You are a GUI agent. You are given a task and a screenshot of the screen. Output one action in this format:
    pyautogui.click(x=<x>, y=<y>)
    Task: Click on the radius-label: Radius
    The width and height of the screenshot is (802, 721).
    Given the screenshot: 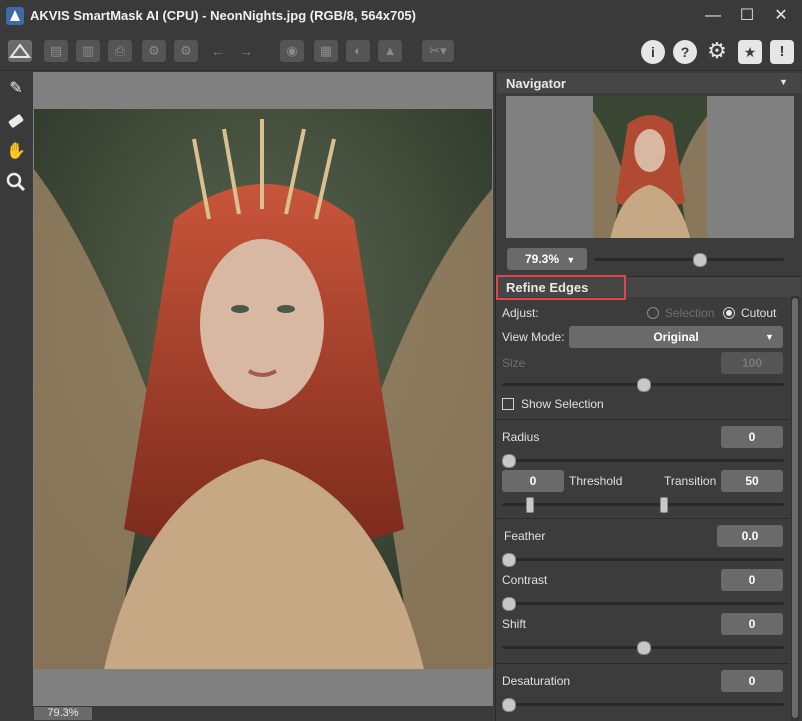 What is the action you would take?
    pyautogui.click(x=521, y=437)
    